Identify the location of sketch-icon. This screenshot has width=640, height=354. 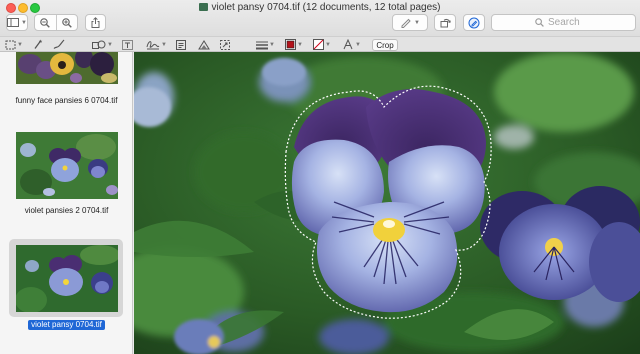
(59, 44).